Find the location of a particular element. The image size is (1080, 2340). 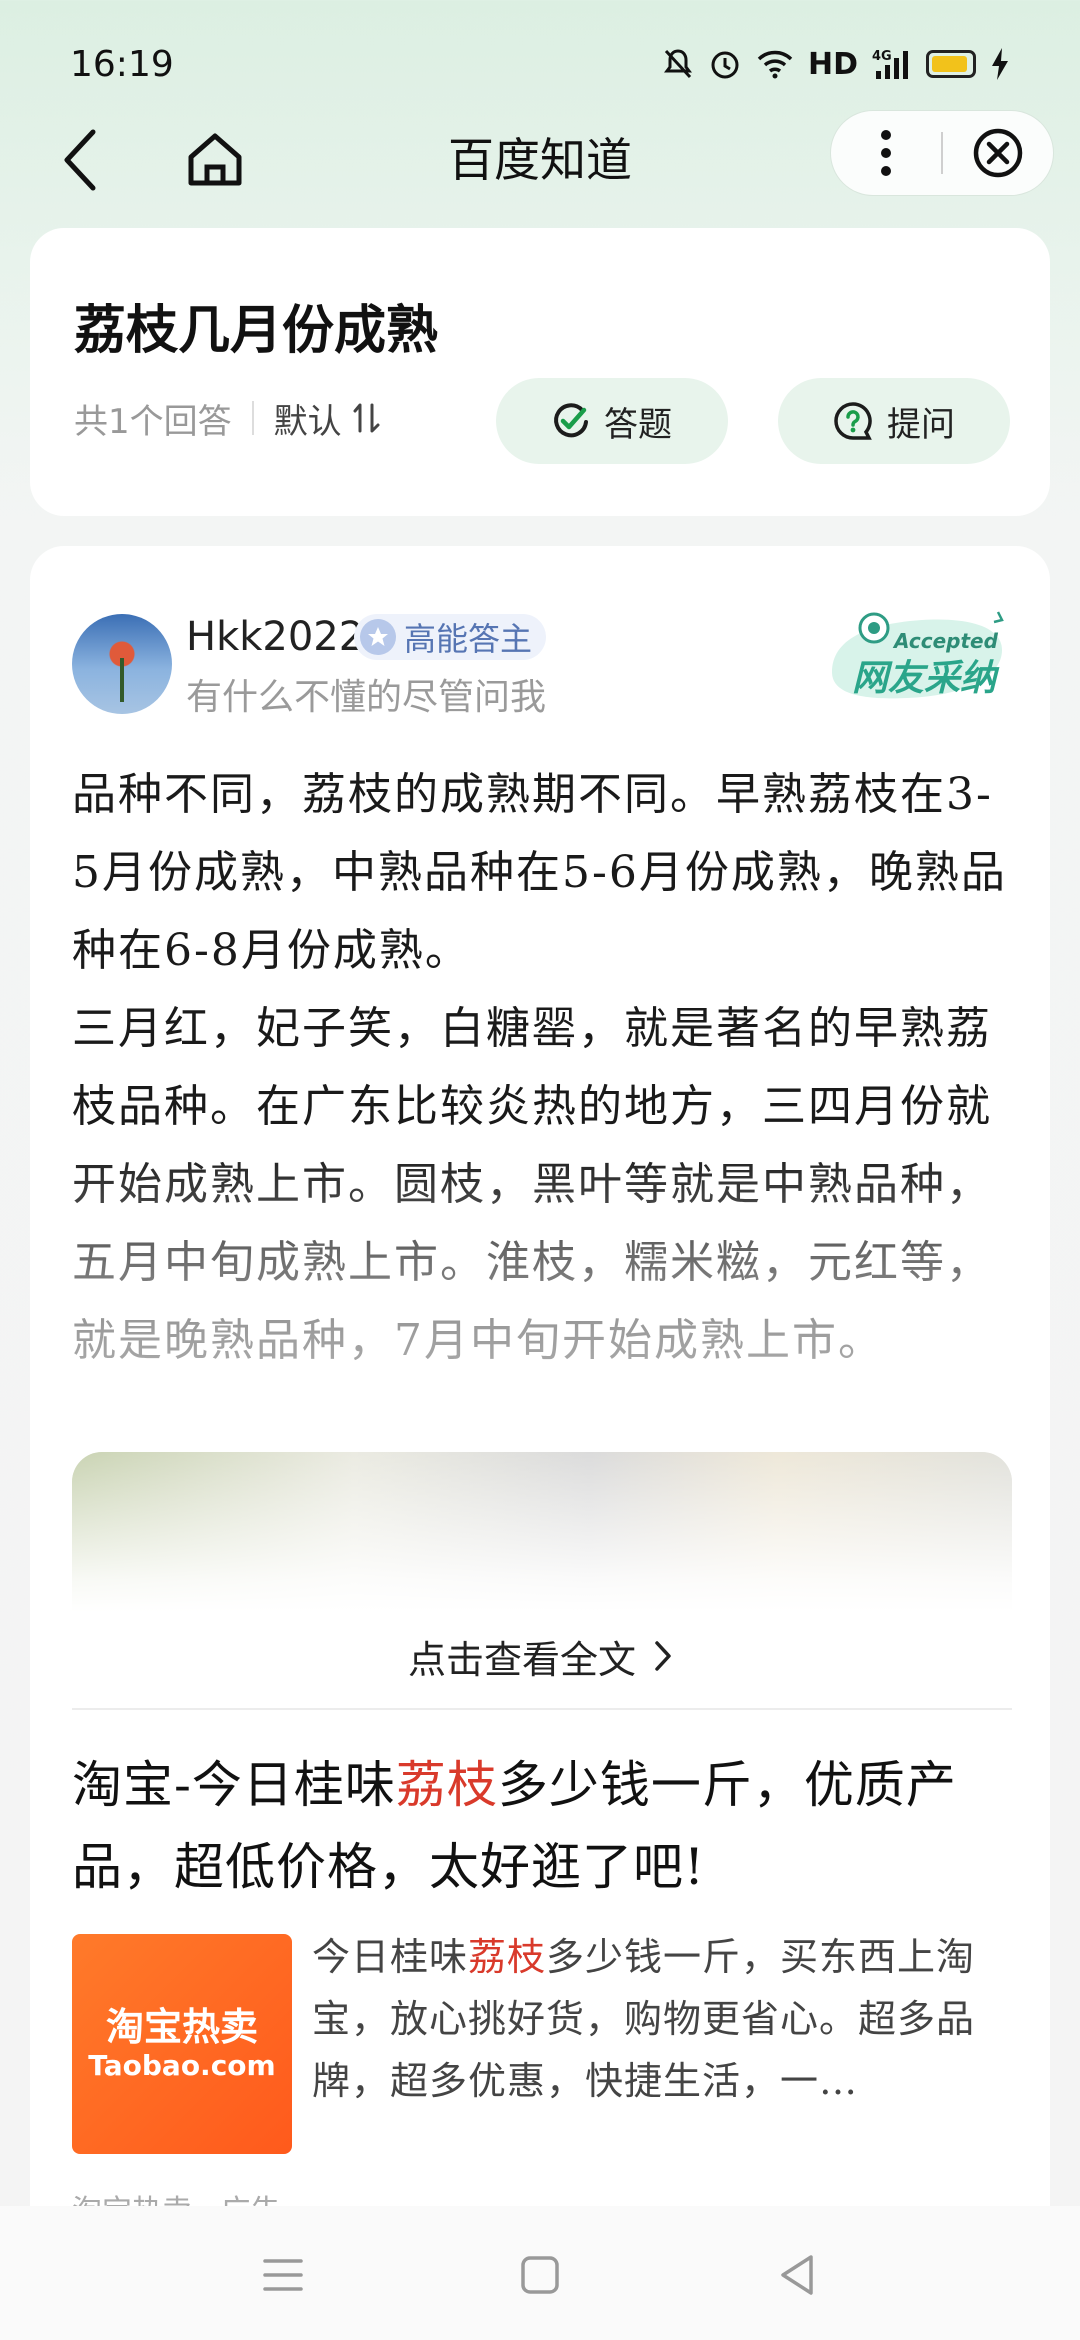

more-button is located at coordinates (886, 153).